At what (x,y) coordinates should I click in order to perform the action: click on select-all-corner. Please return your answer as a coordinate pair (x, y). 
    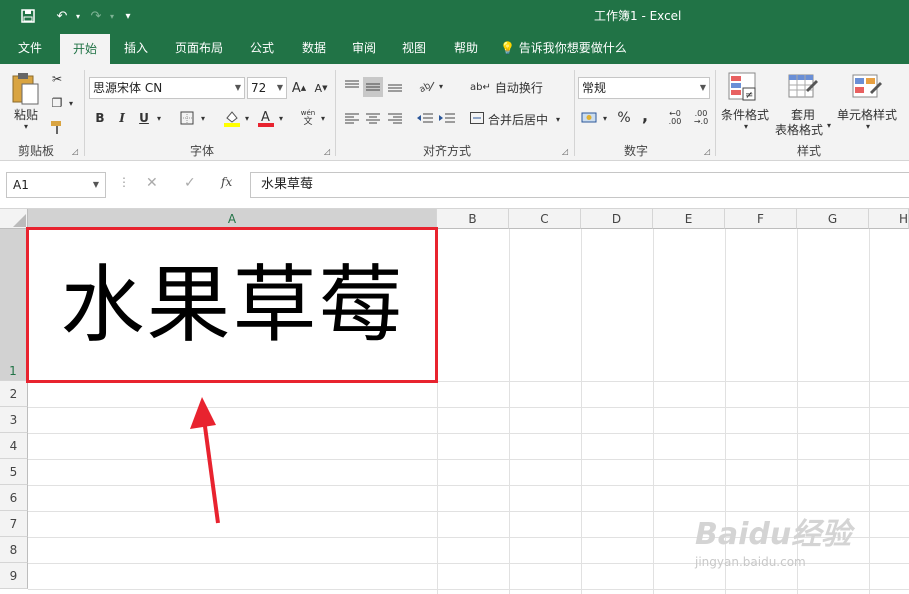
    Looking at the image, I should click on (14, 219).